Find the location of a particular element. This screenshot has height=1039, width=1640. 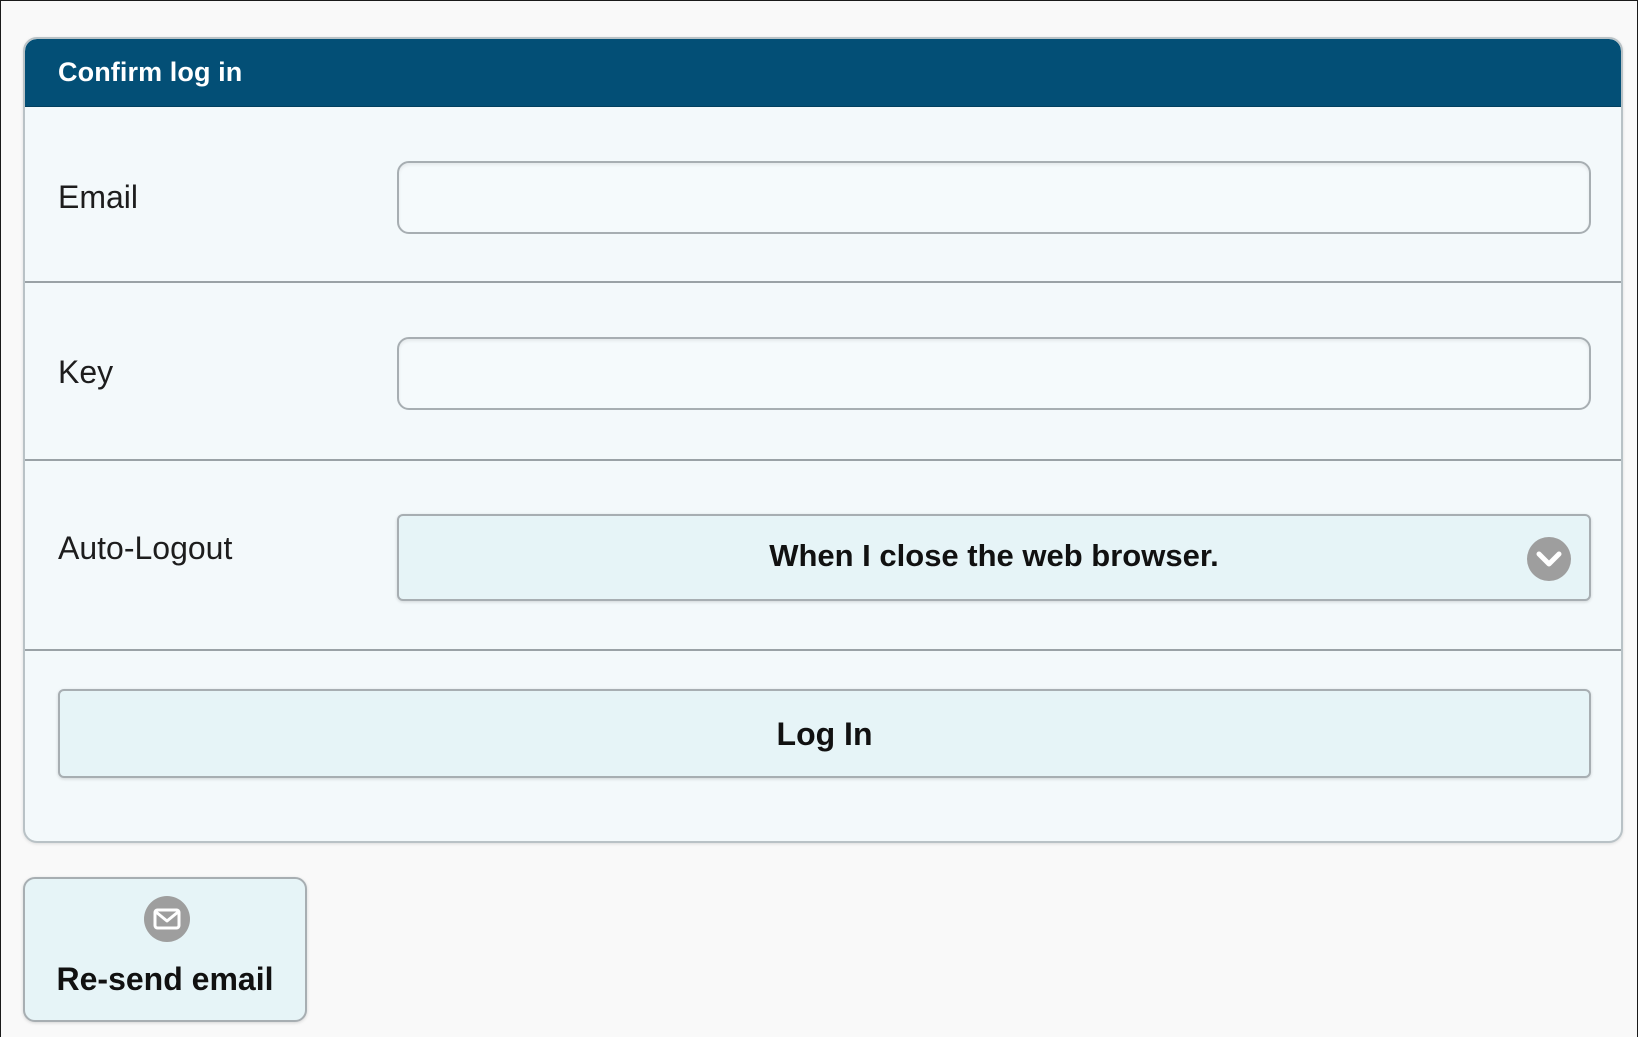

panel-title: Confirm log in is located at coordinates (150, 72).